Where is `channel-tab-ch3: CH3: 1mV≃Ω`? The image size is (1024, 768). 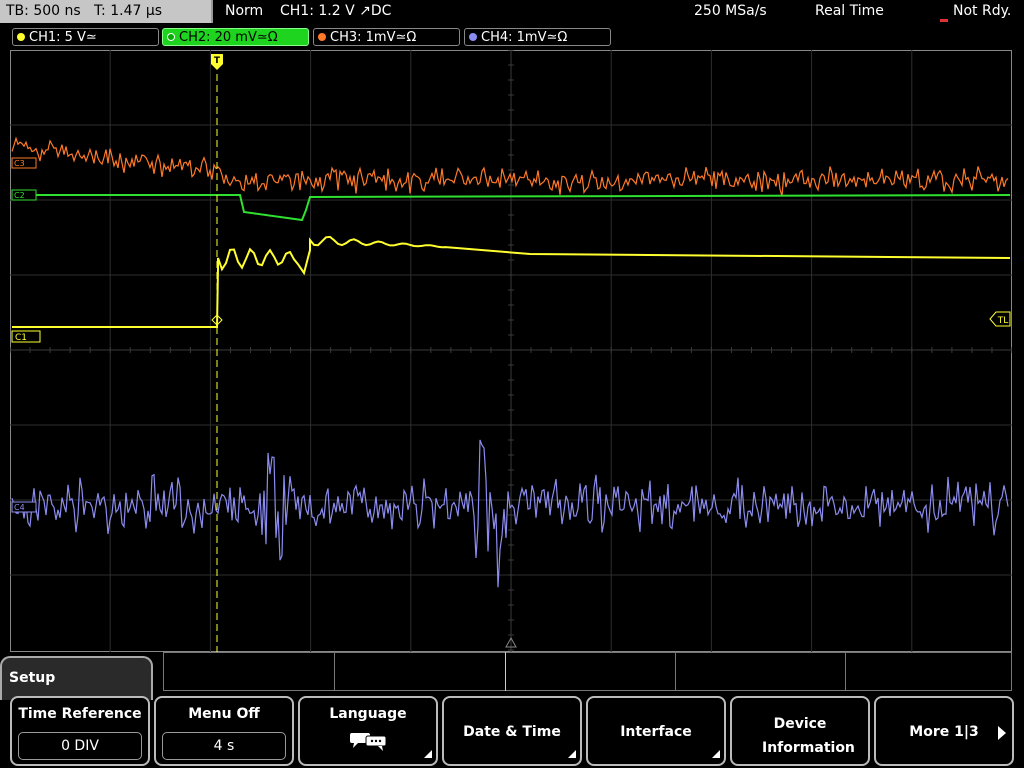
channel-tab-ch3: CH3: 1mV≃Ω is located at coordinates (386, 37).